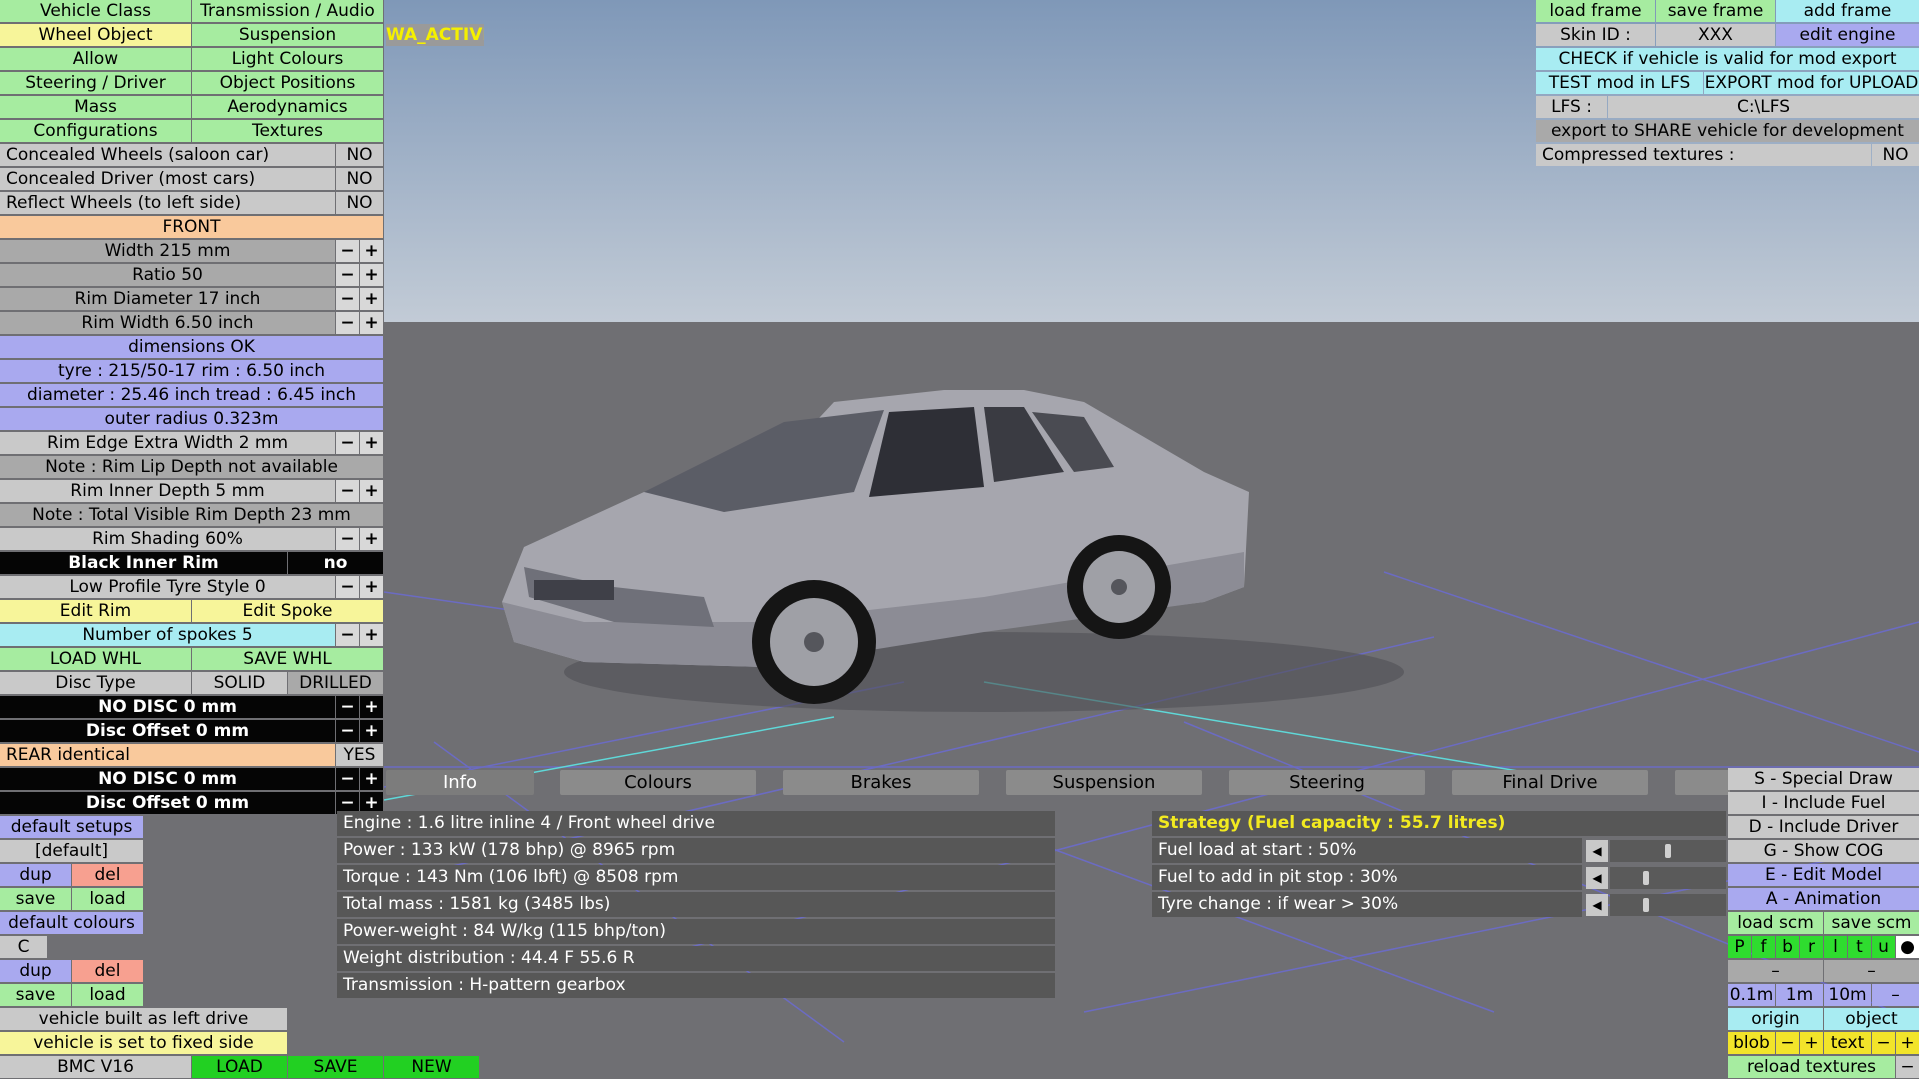 Image resolution: width=1919 pixels, height=1079 pixels. What do you see at coordinates (371, 491) in the screenshot?
I see `rim-inner-plus-button: +` at bounding box center [371, 491].